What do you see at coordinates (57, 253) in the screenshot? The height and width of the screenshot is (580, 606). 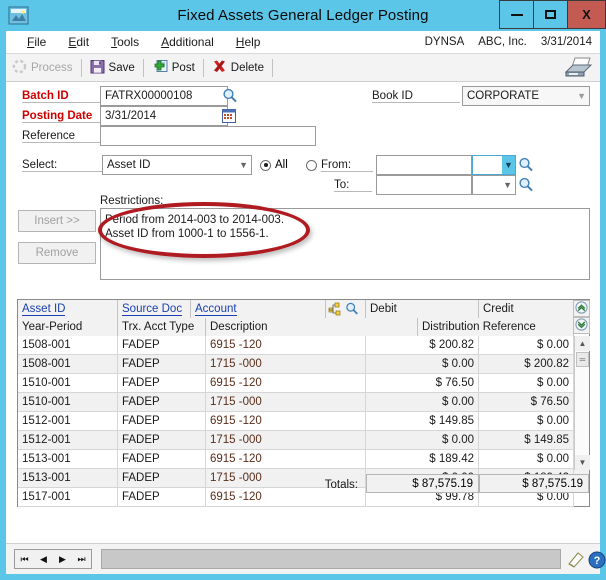 I see `remove-button: Remove` at bounding box center [57, 253].